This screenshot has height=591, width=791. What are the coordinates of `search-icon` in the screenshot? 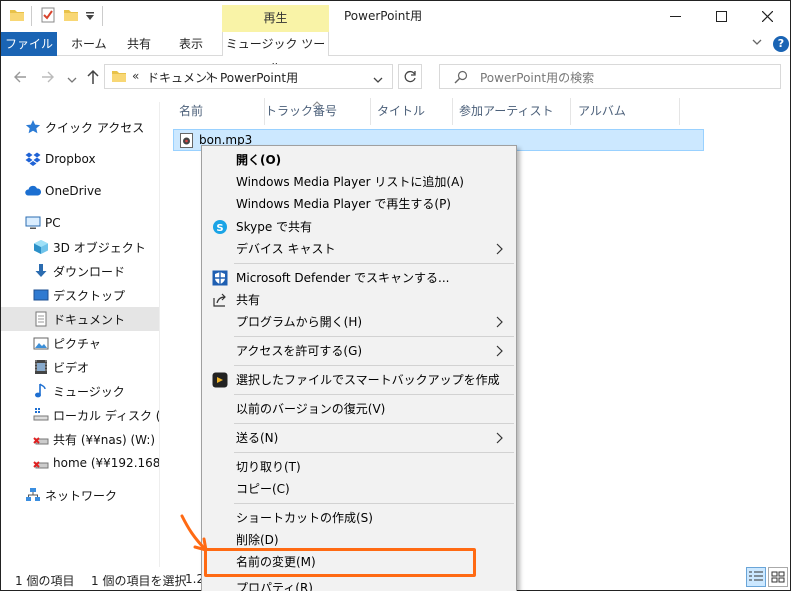 It's located at (461, 78).